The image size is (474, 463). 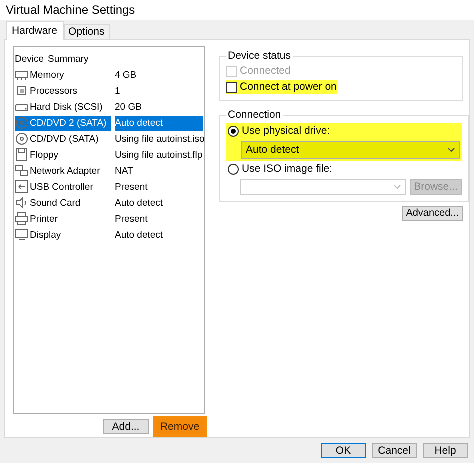 I want to click on column-header: Device, so click(x=29, y=59).